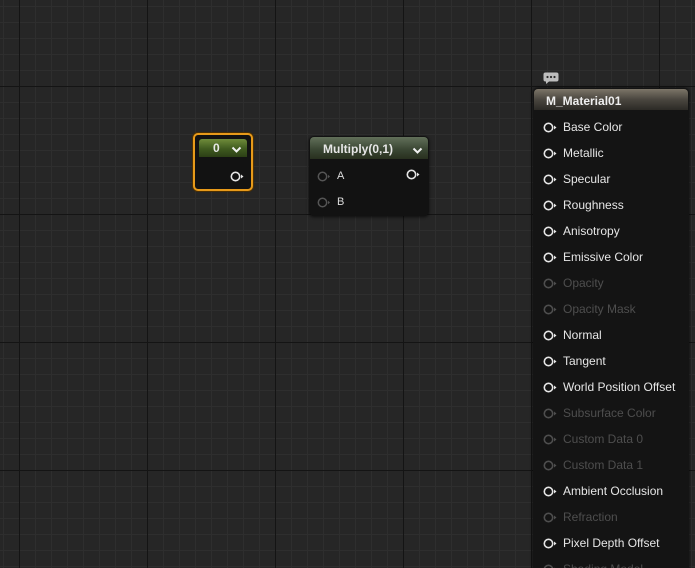 The width and height of the screenshot is (695, 568). I want to click on pin-label: Normal, so click(582, 335).